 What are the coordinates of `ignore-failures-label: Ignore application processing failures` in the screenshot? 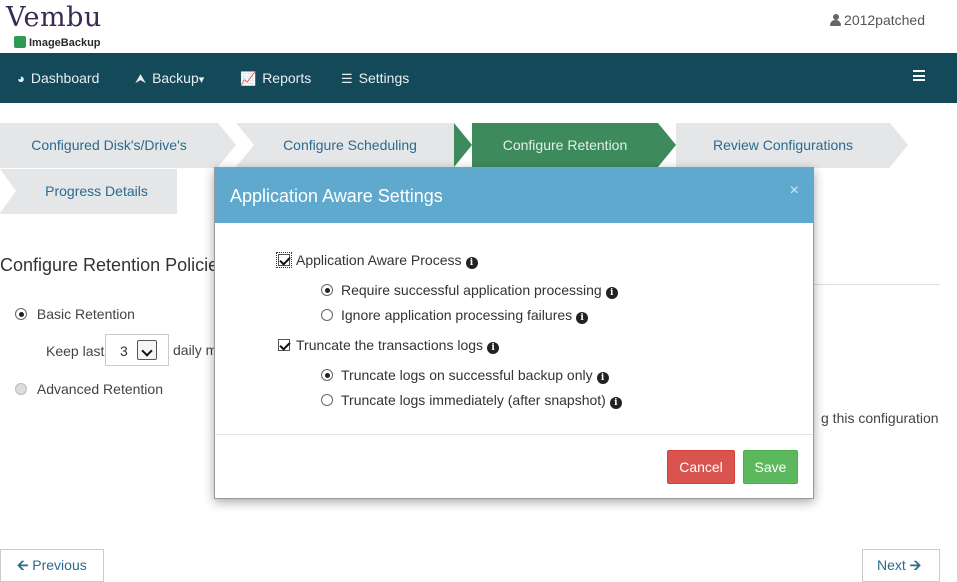 It's located at (457, 315).